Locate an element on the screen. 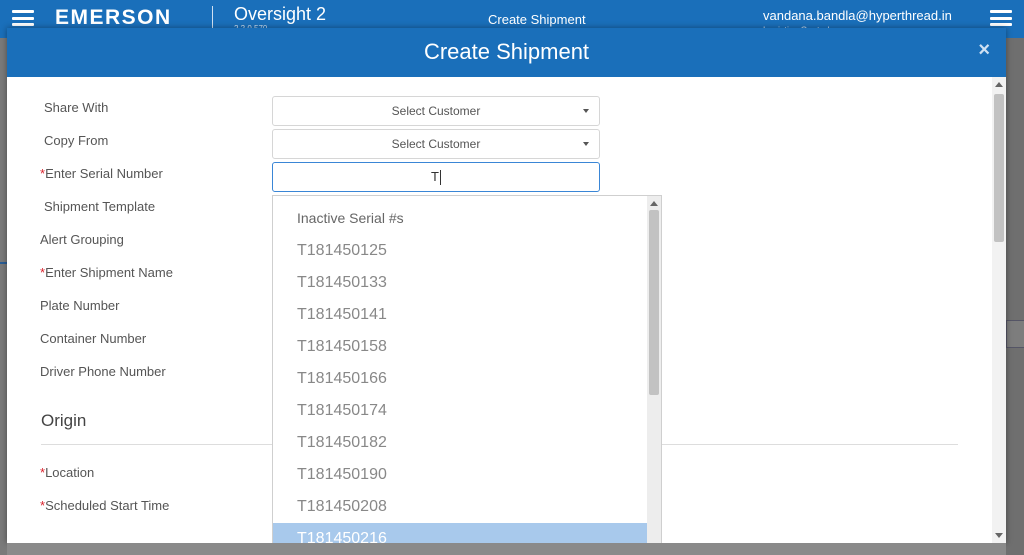 This screenshot has width=1024, height=555. serial-number-label: *Enter Serial Number is located at coordinates (101, 173).